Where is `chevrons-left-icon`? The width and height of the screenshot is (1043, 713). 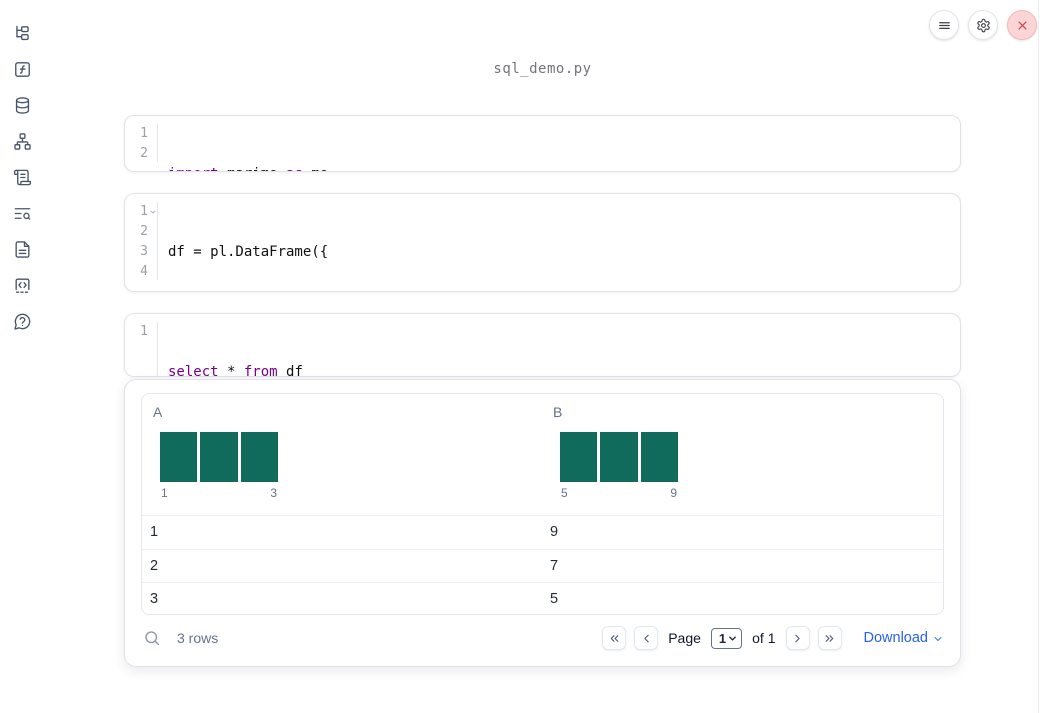
chevrons-left-icon is located at coordinates (614, 638).